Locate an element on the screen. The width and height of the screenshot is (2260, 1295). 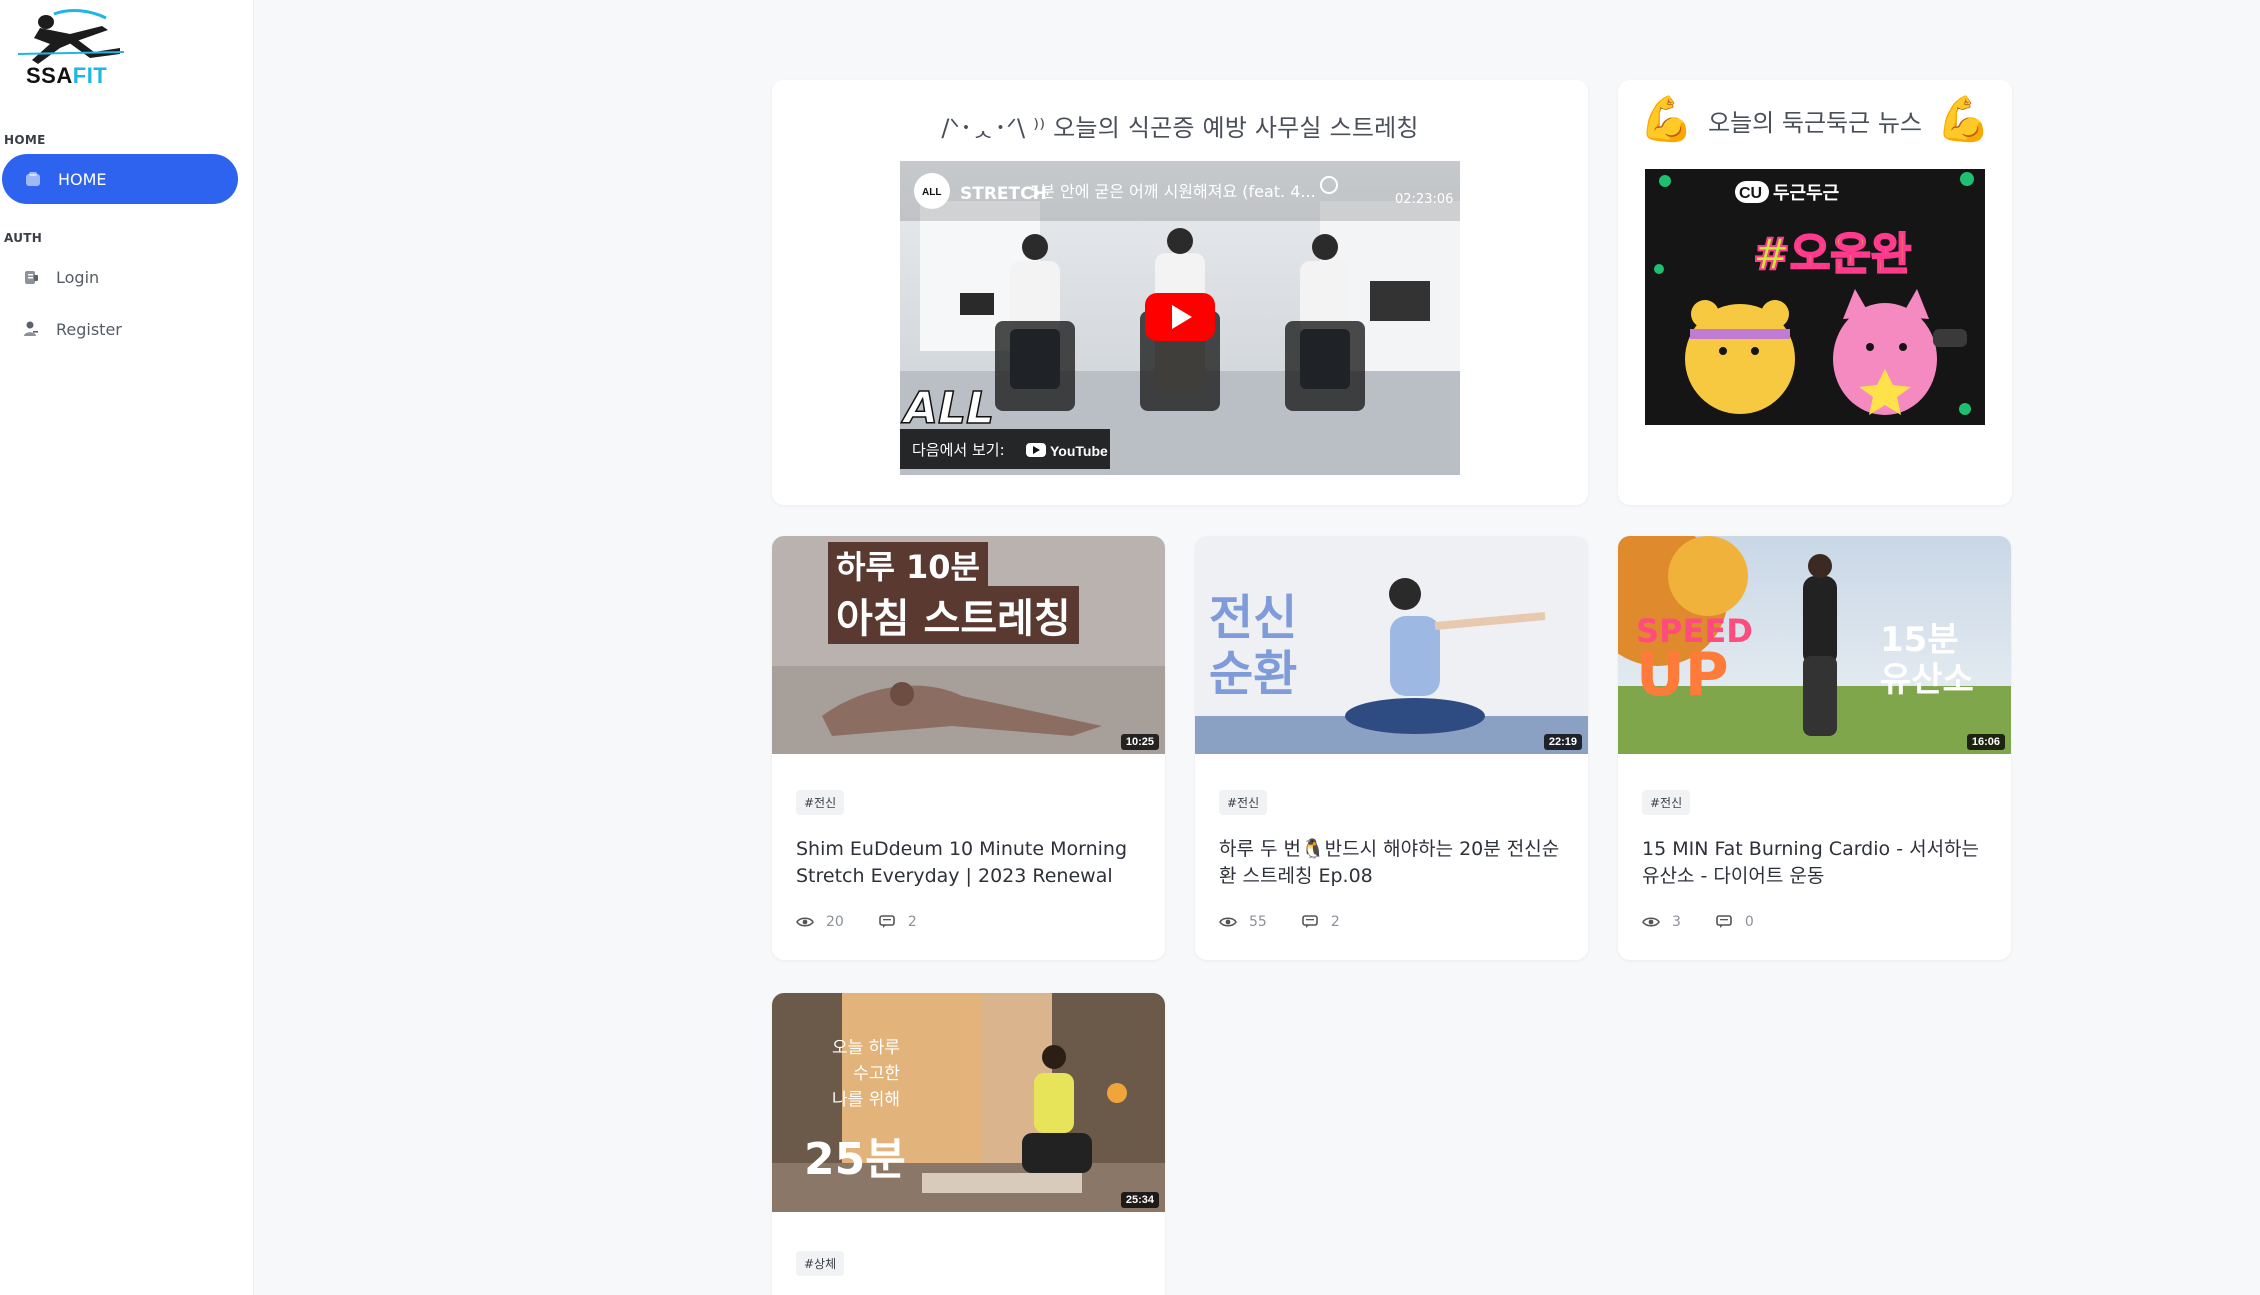
video-thumbnail: SPEED UP 15분 유산소 16:06 is located at coordinates (1814, 645).